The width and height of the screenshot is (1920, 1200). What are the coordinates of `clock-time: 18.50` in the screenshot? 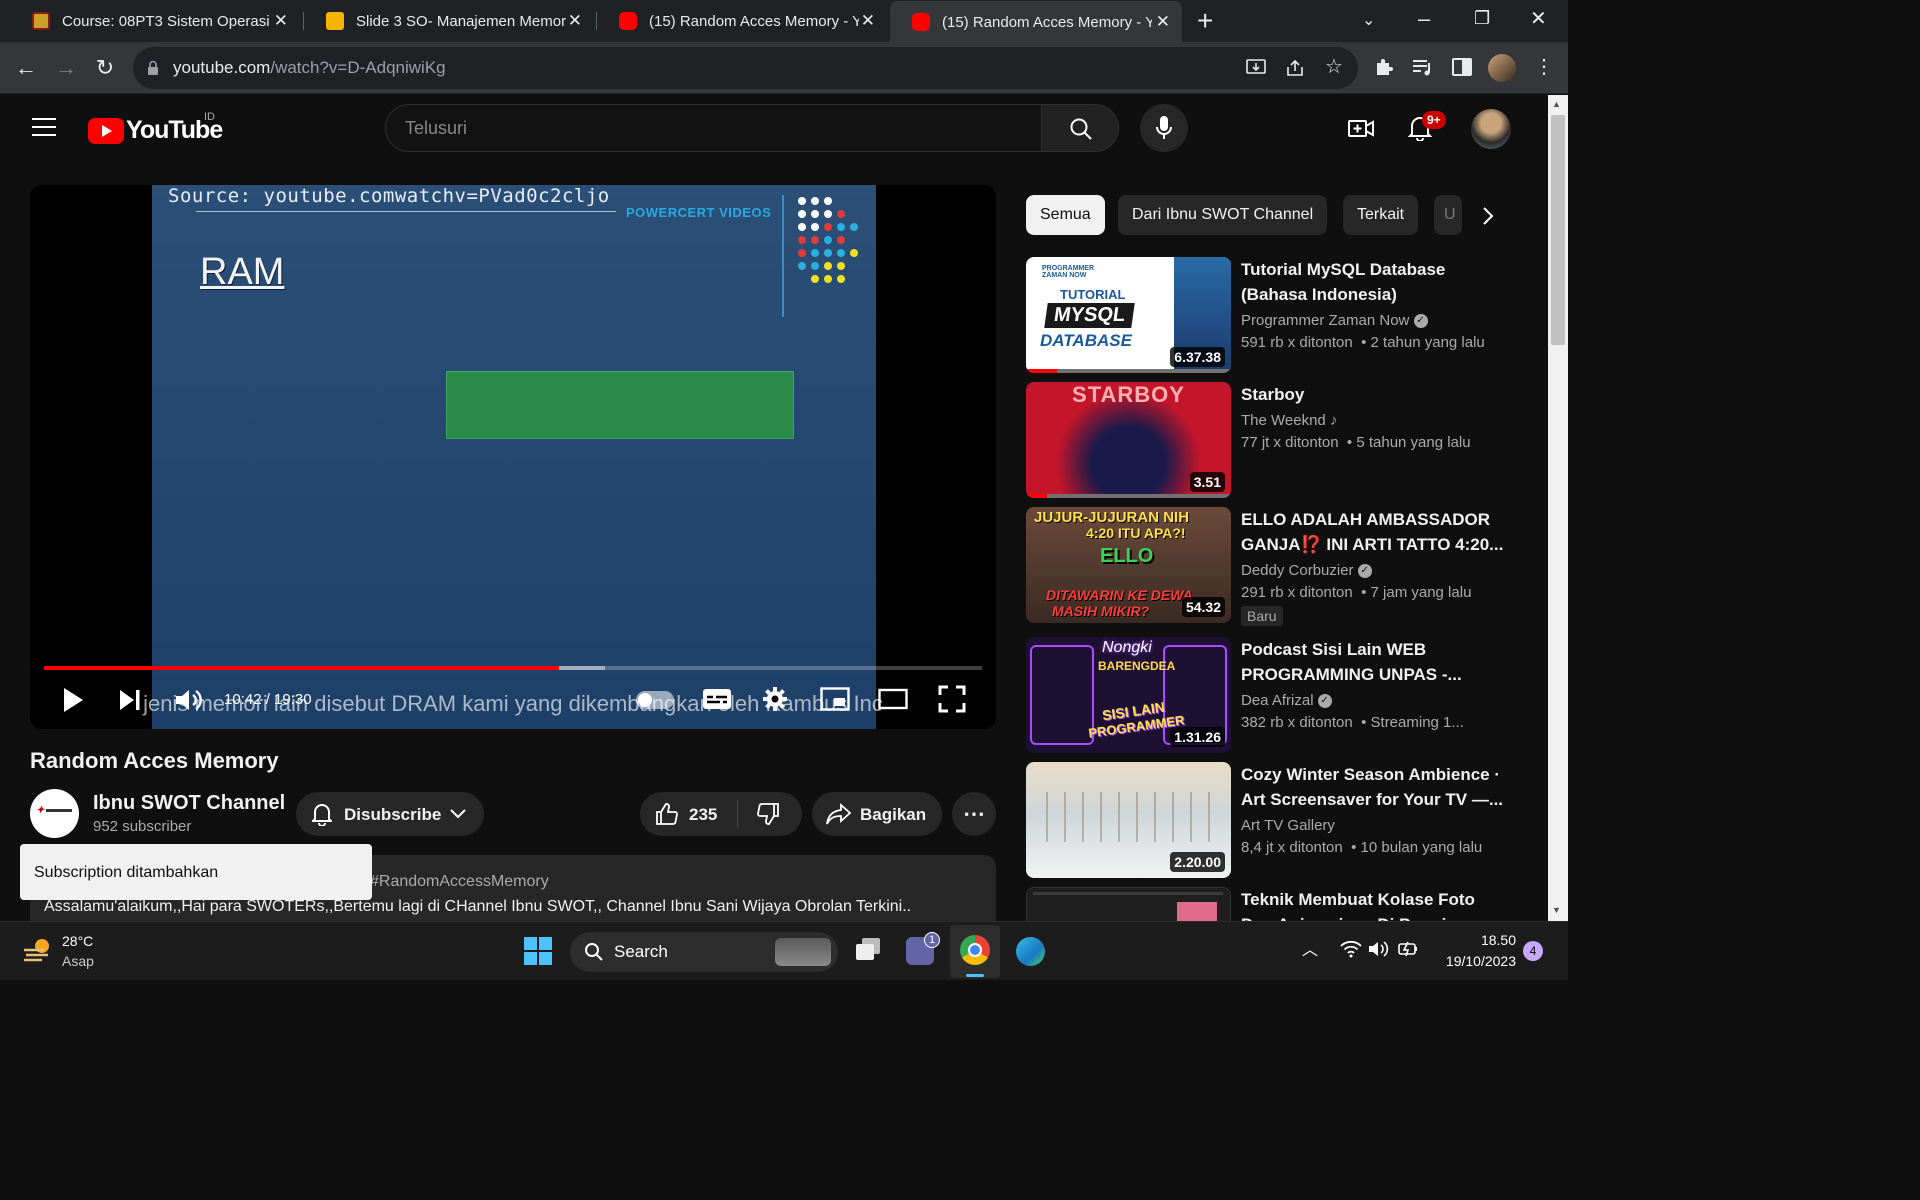 It's located at (1477, 940).